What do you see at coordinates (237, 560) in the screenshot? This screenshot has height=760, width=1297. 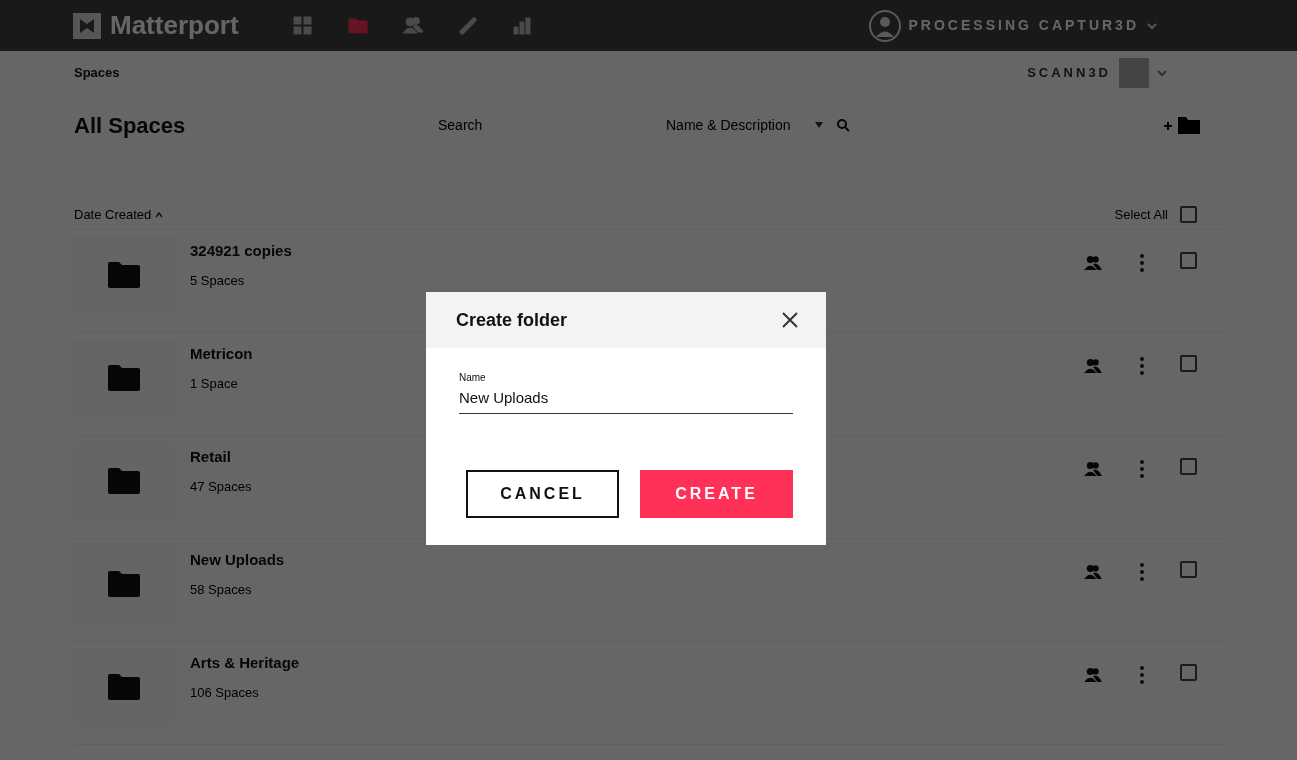 I see `folder-name: New Uploads` at bounding box center [237, 560].